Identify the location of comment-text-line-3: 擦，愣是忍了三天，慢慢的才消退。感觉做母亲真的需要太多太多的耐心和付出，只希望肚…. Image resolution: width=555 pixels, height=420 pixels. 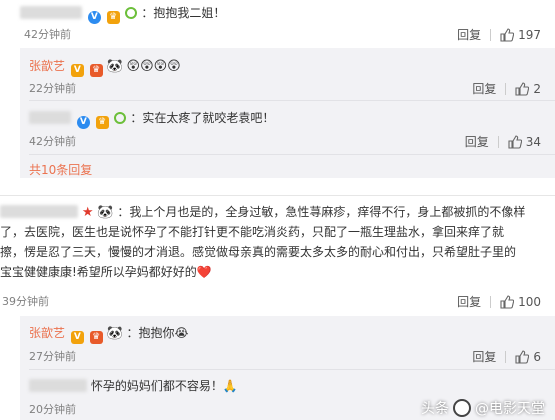
(258, 252).